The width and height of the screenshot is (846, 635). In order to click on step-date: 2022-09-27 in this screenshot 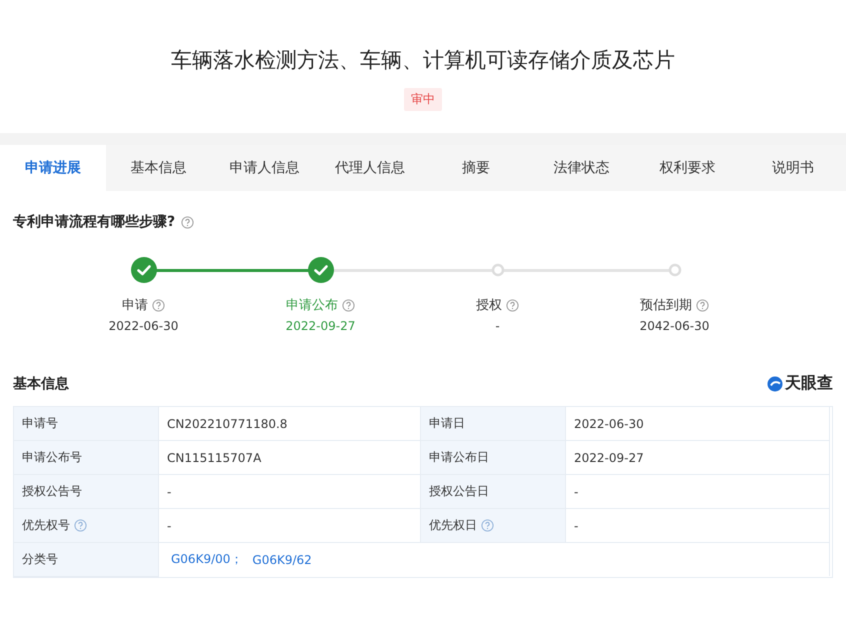, I will do `click(321, 326)`.